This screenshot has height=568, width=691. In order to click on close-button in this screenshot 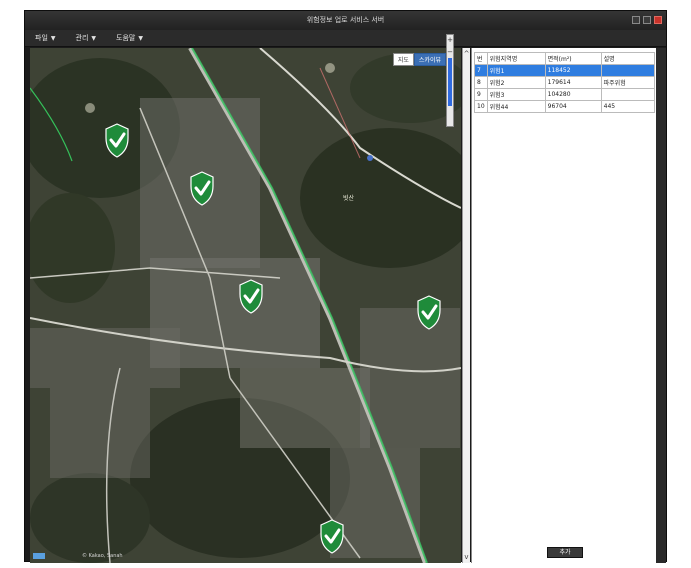, I will do `click(658, 20)`.